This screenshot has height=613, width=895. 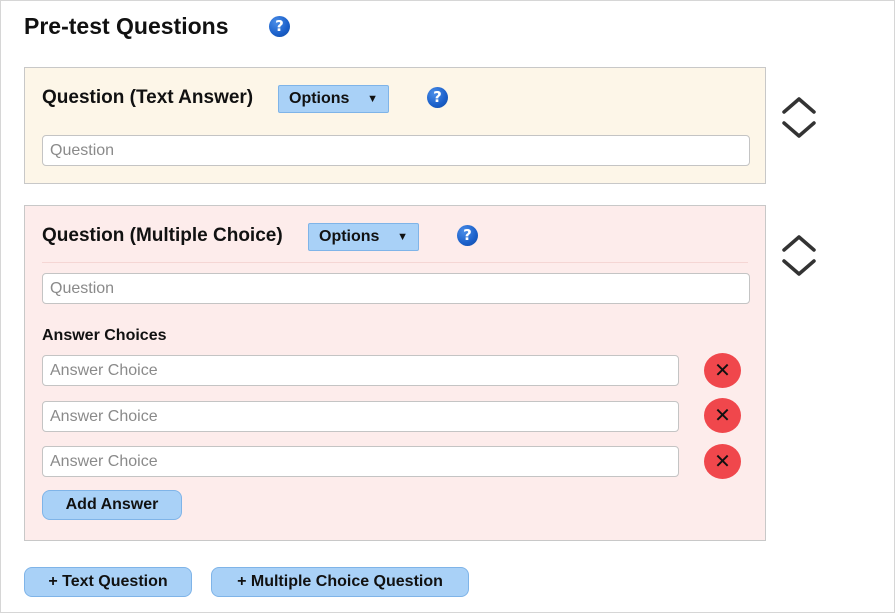 I want to click on text-question-input, so click(x=396, y=150).